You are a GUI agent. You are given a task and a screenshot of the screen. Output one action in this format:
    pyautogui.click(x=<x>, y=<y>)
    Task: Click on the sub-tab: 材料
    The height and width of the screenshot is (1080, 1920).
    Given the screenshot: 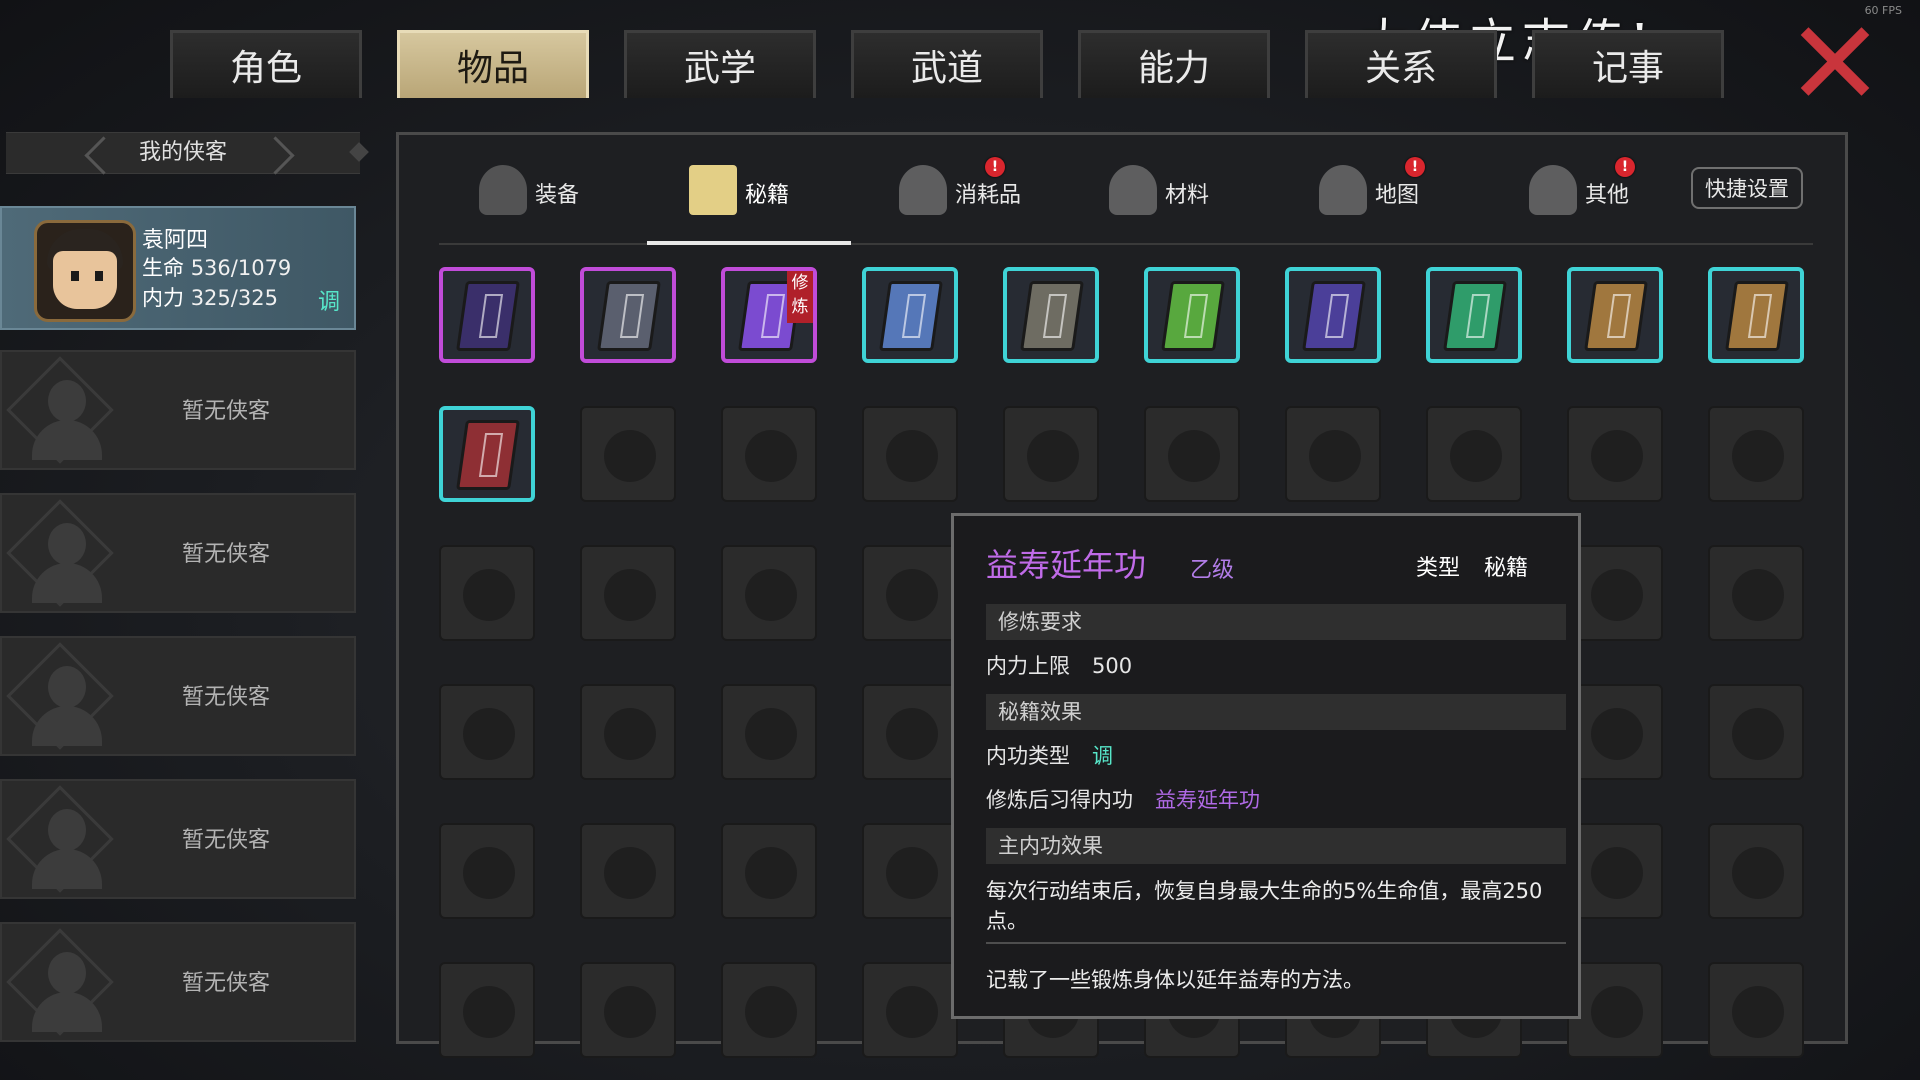 What is the action you would take?
    pyautogui.click(x=1169, y=190)
    